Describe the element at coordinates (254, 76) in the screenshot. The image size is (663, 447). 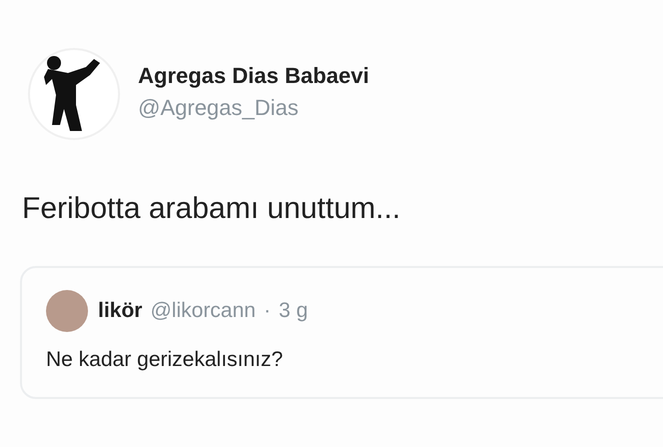
I see `author-name: Agregas Dias Babaevi` at that location.